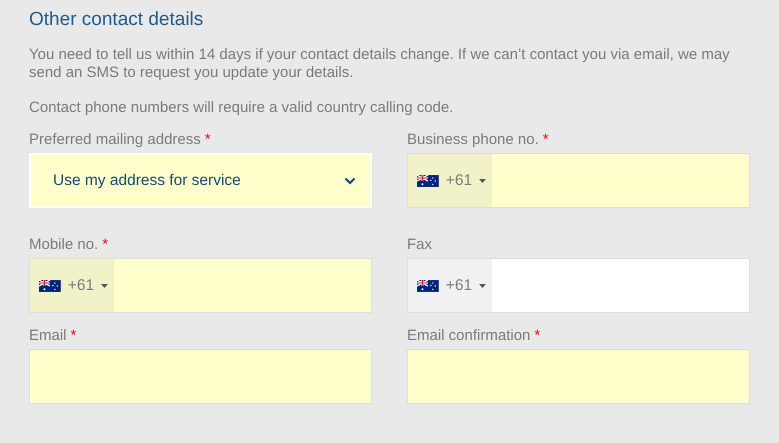  I want to click on field-label: Preferred mailing address, so click(115, 140).